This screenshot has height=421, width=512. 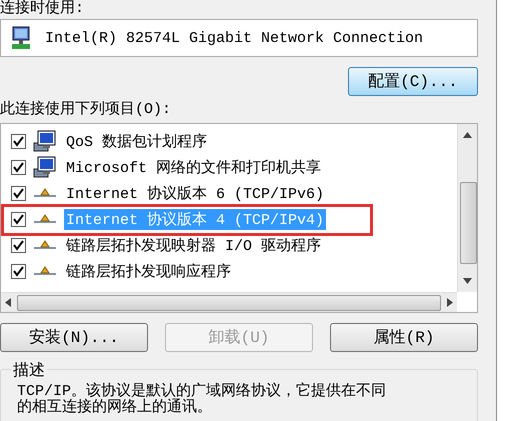 What do you see at coordinates (22, 38) in the screenshot?
I see `network-adapter-icon` at bounding box center [22, 38].